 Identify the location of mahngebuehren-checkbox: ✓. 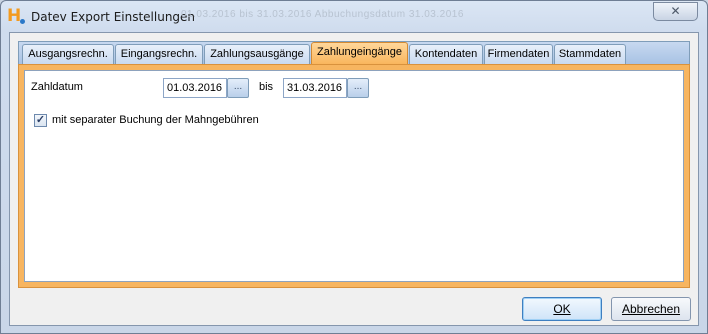
(40, 120).